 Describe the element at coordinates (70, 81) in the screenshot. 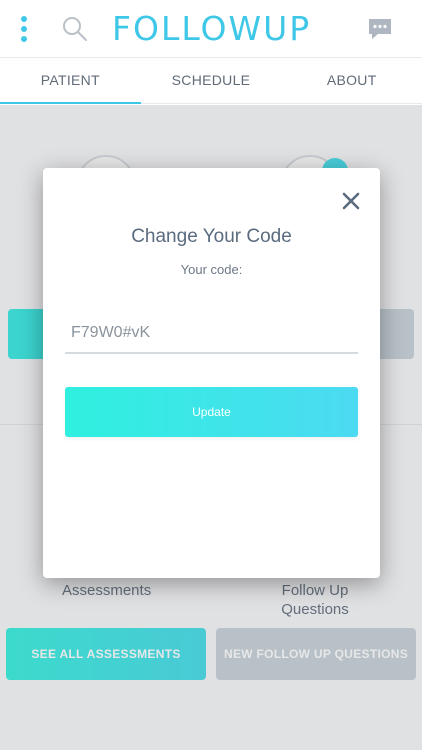

I see `tab-patient: PATIENT` at that location.